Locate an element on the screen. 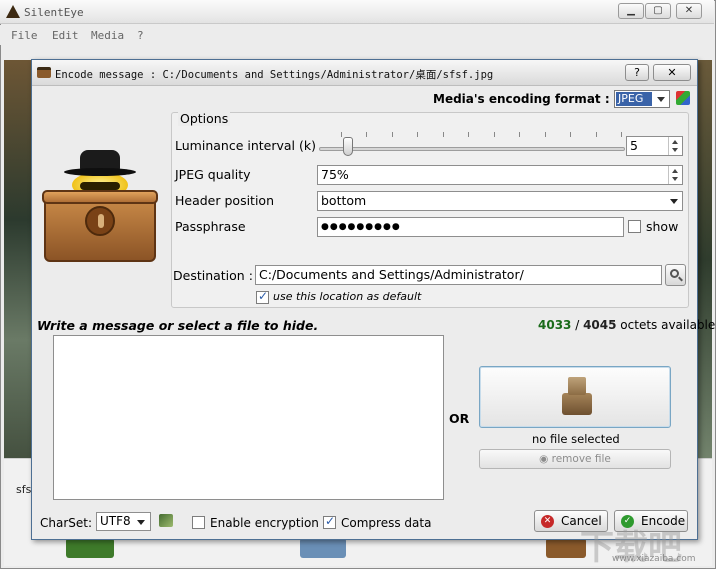  app-title: SilentEye is located at coordinates (54, 12).